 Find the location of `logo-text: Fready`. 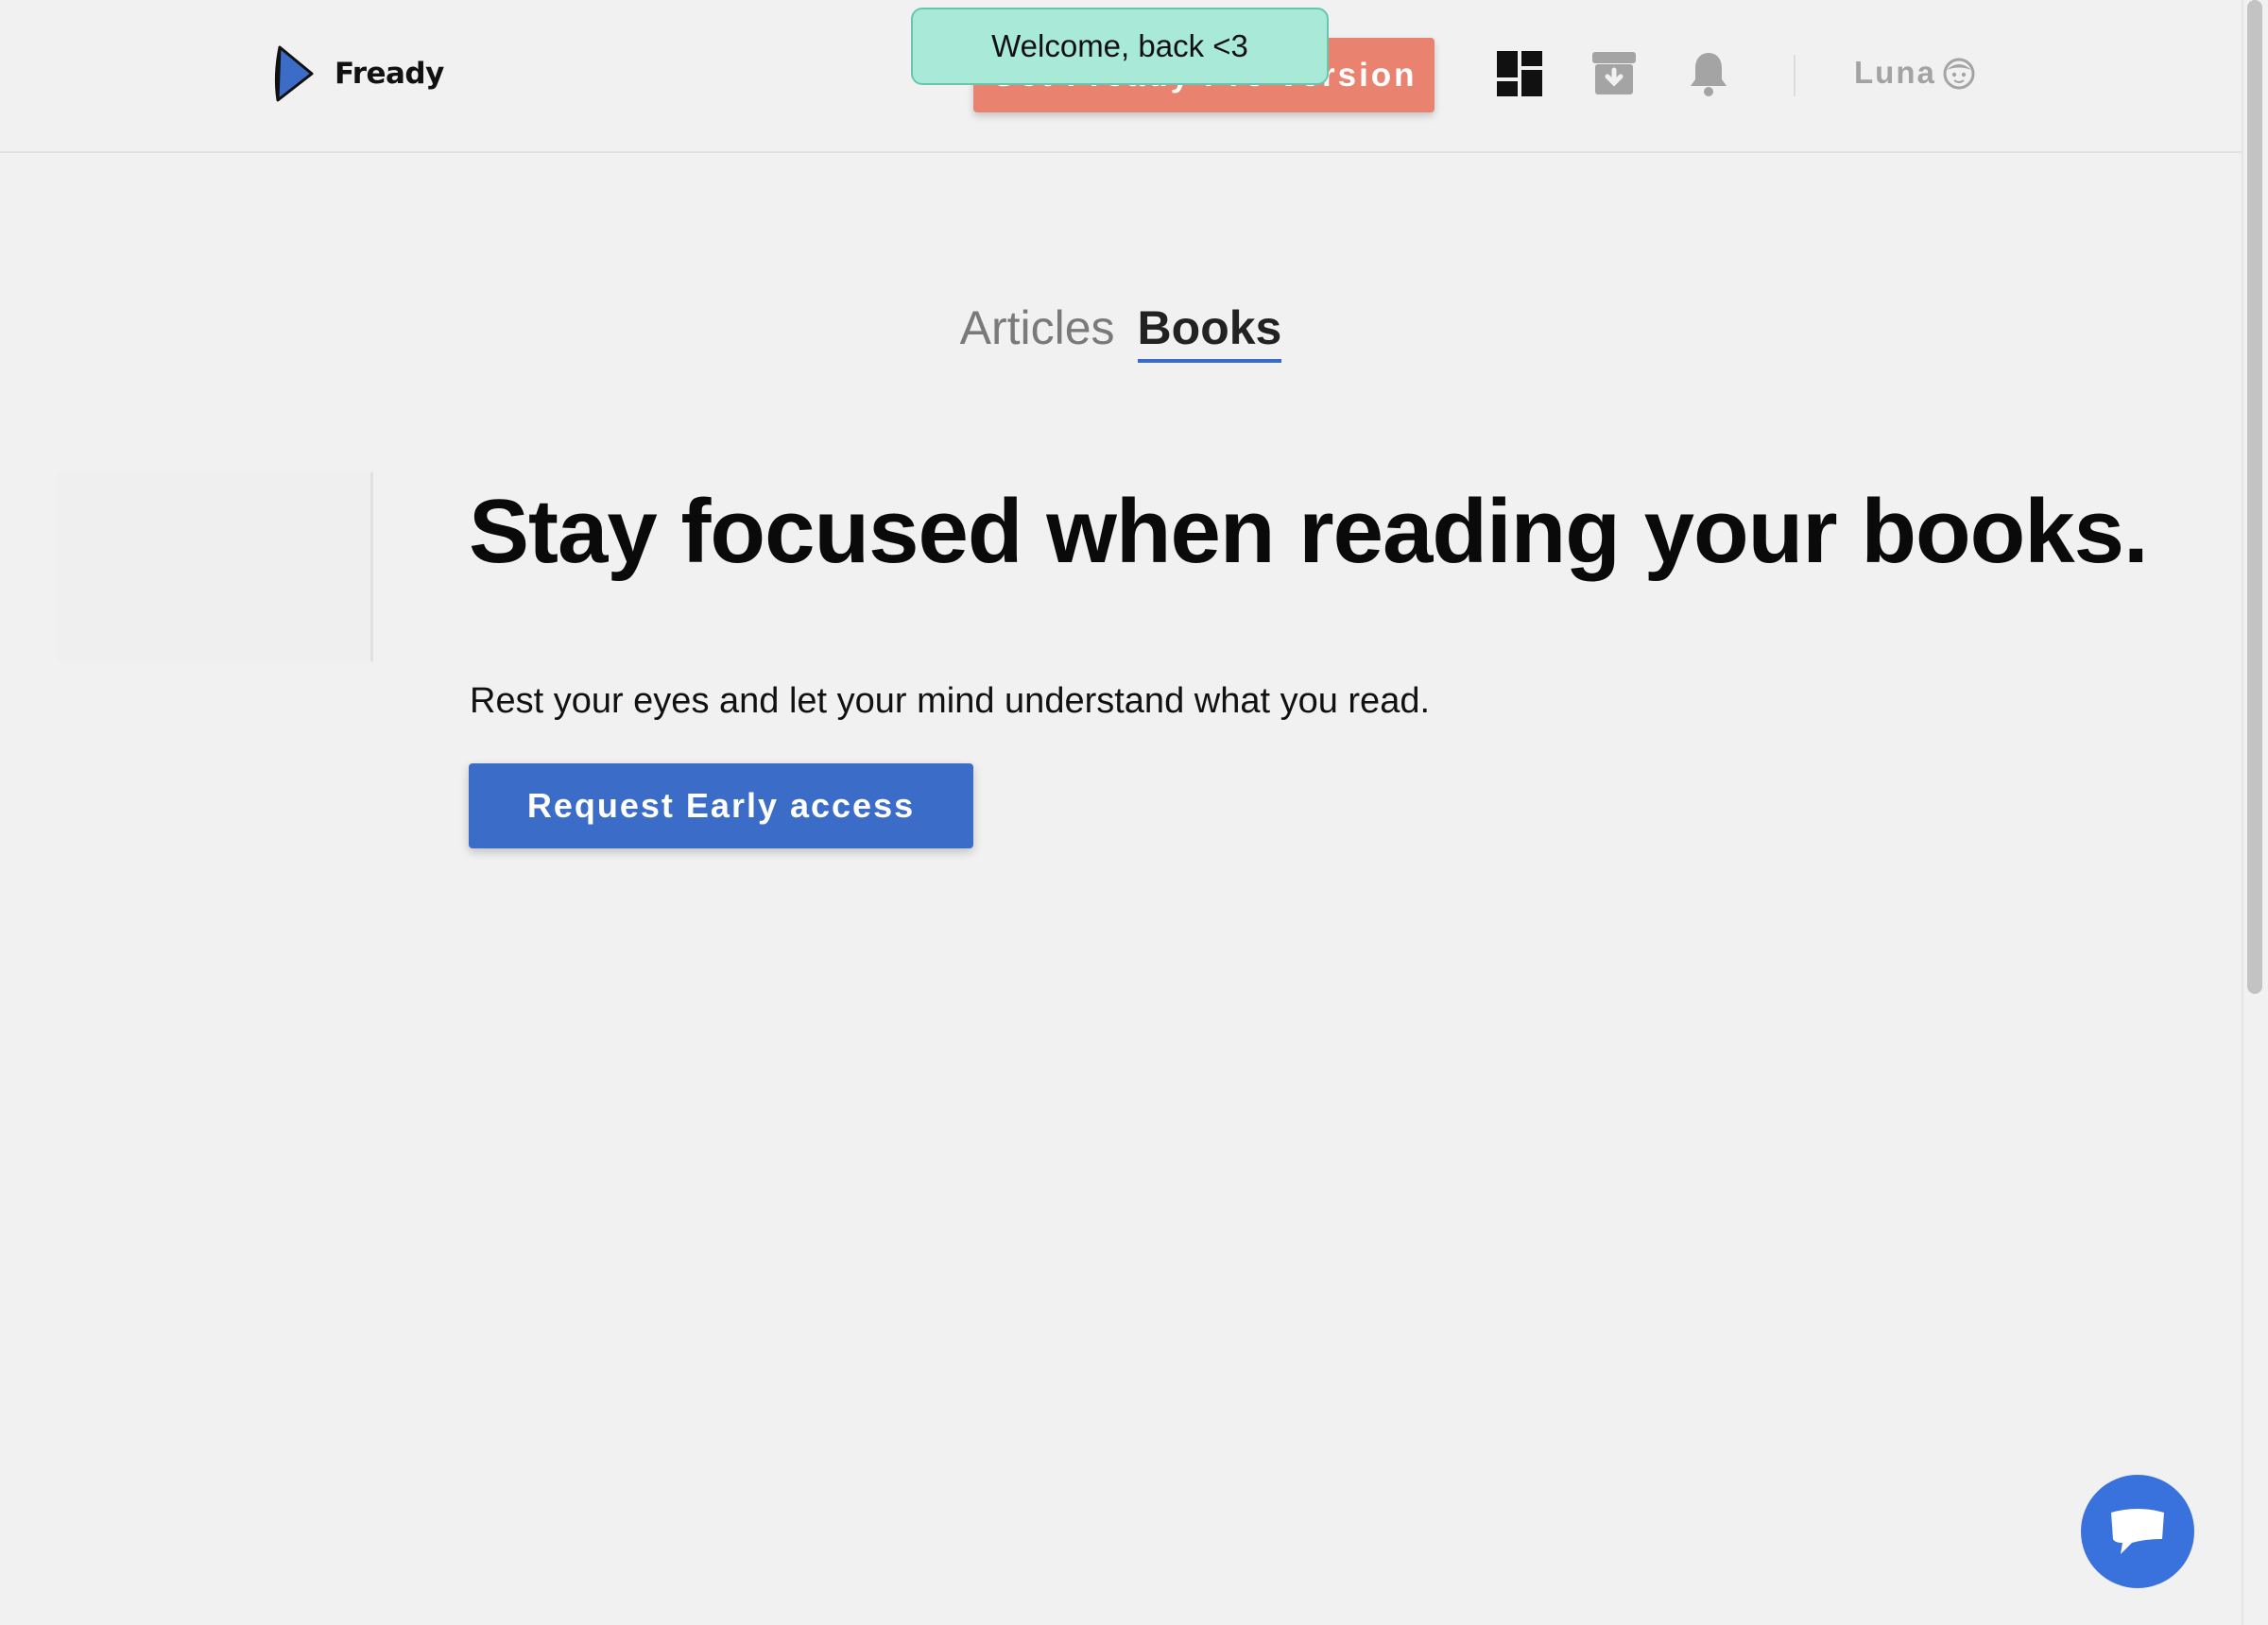

logo-text: Fready is located at coordinates (389, 74).